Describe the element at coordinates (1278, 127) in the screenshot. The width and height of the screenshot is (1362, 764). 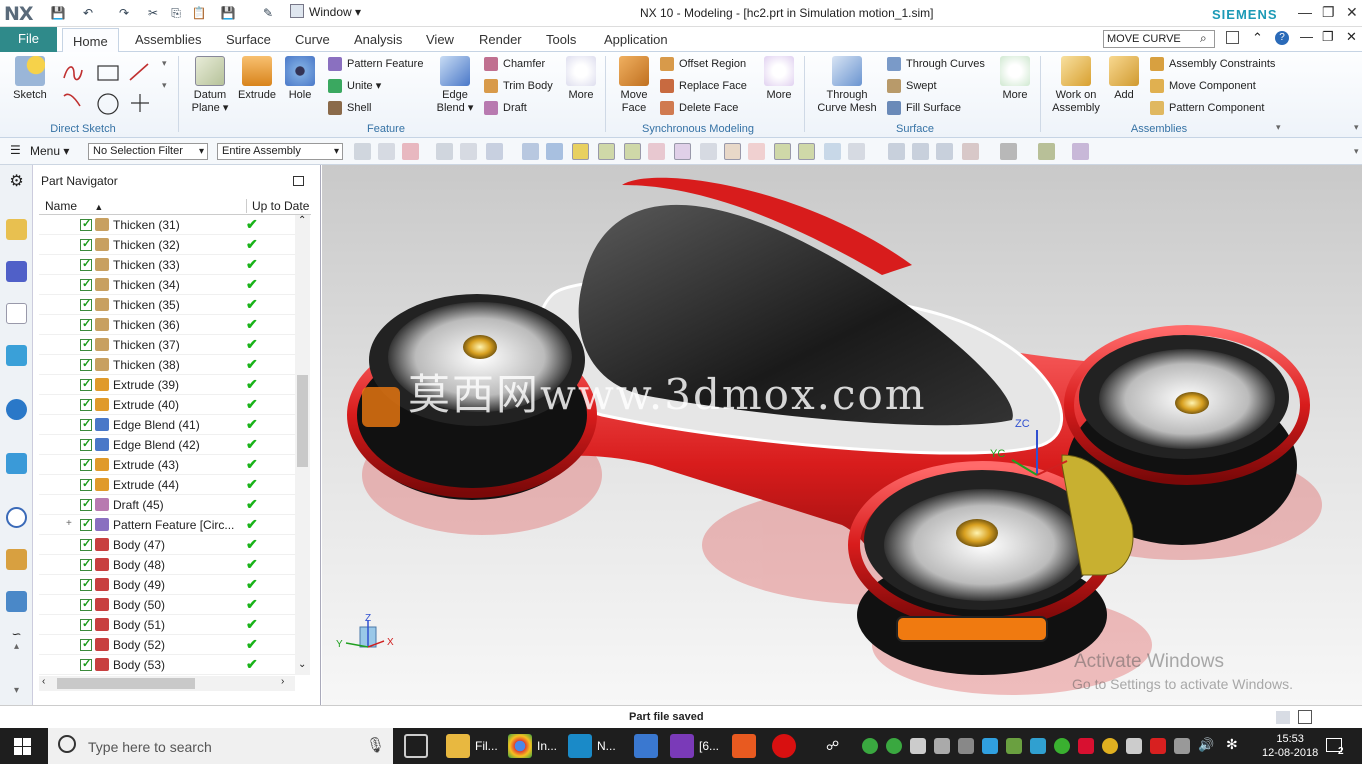
I see `group-expand-icon: ▾` at that location.